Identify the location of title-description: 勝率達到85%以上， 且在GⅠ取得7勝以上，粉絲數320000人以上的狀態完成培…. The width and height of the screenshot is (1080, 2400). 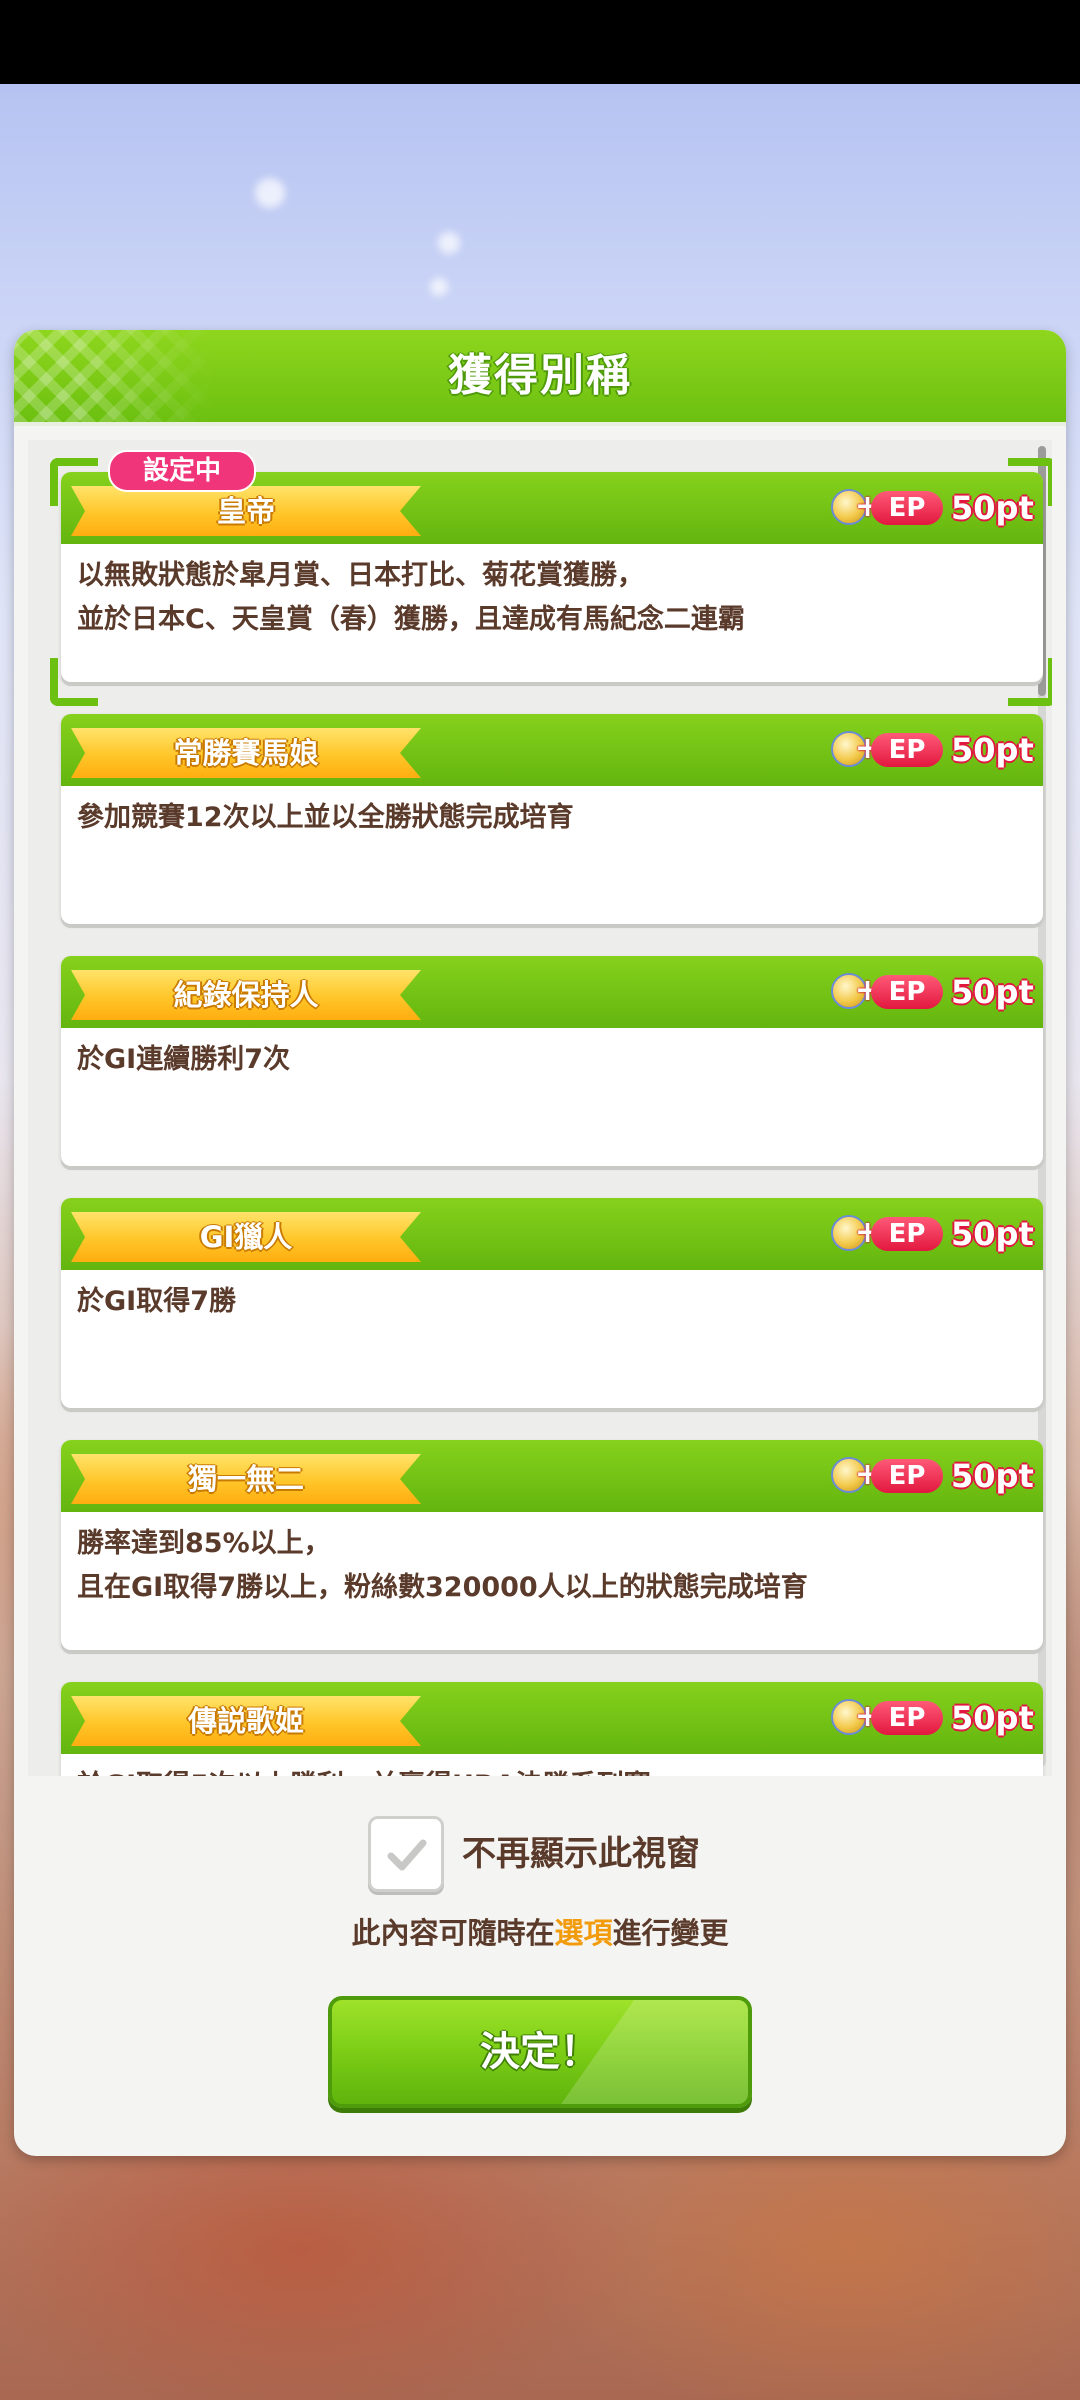
(442, 1565).